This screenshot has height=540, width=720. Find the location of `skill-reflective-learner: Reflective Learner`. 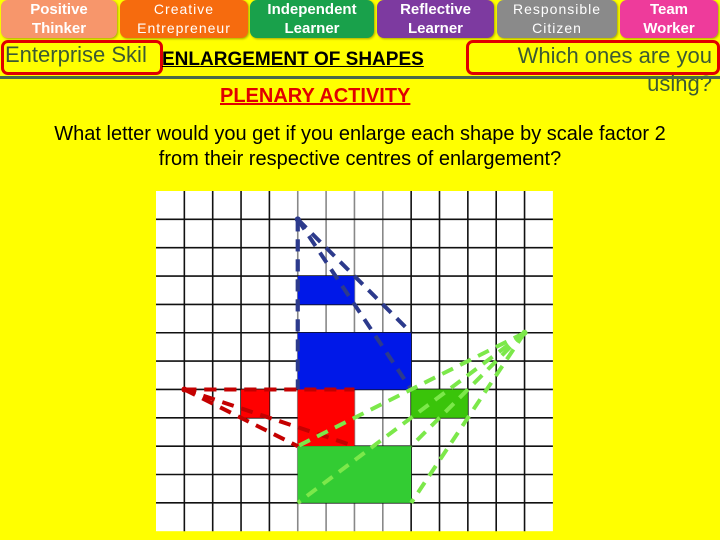

skill-reflective-learner: Reflective Learner is located at coordinates (435, 19).